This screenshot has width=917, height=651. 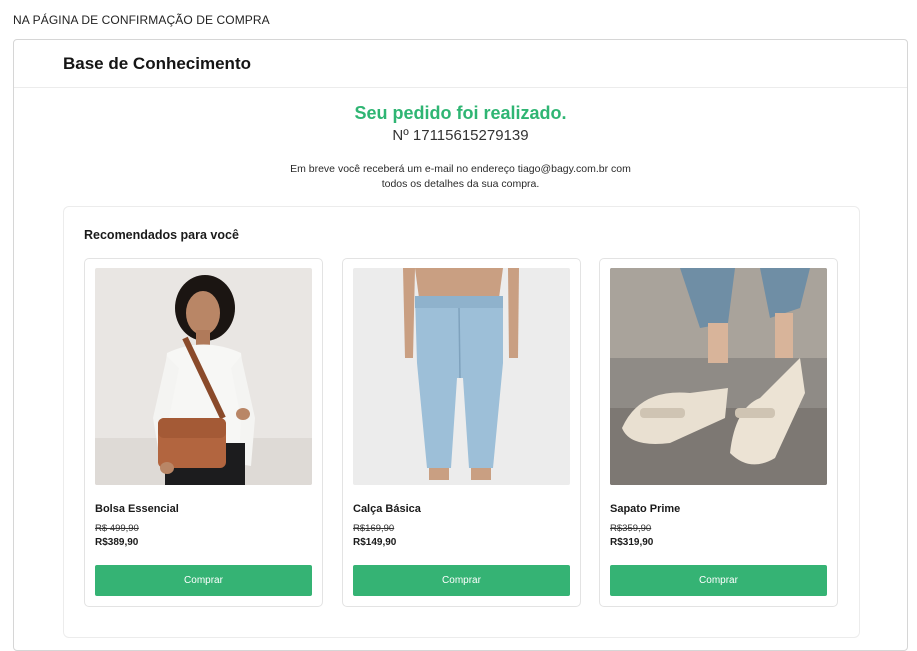 What do you see at coordinates (387, 509) in the screenshot?
I see `product-name: Calça Básica` at bounding box center [387, 509].